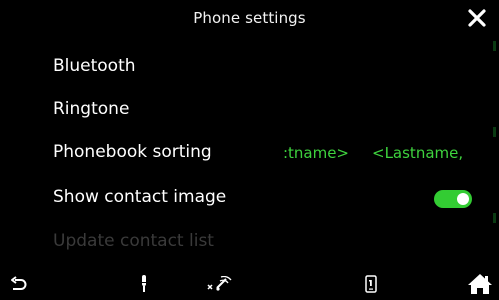 This screenshot has width=499, height=300. I want to click on menu-item-ringtone: Ringtone, so click(91, 109).